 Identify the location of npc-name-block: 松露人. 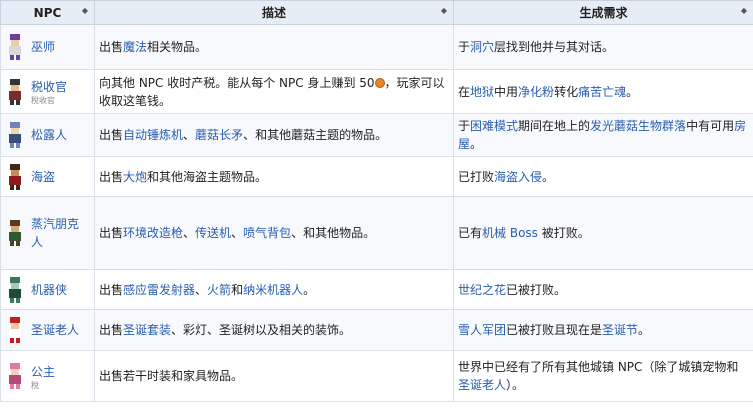
(49, 135).